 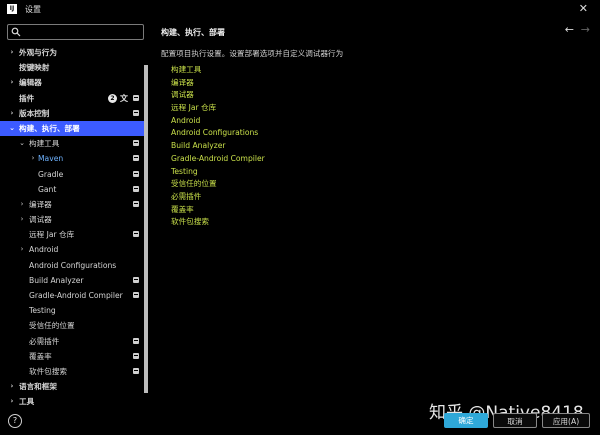 I want to click on sidebar-item-label: 受信任的位置, so click(x=52, y=325).